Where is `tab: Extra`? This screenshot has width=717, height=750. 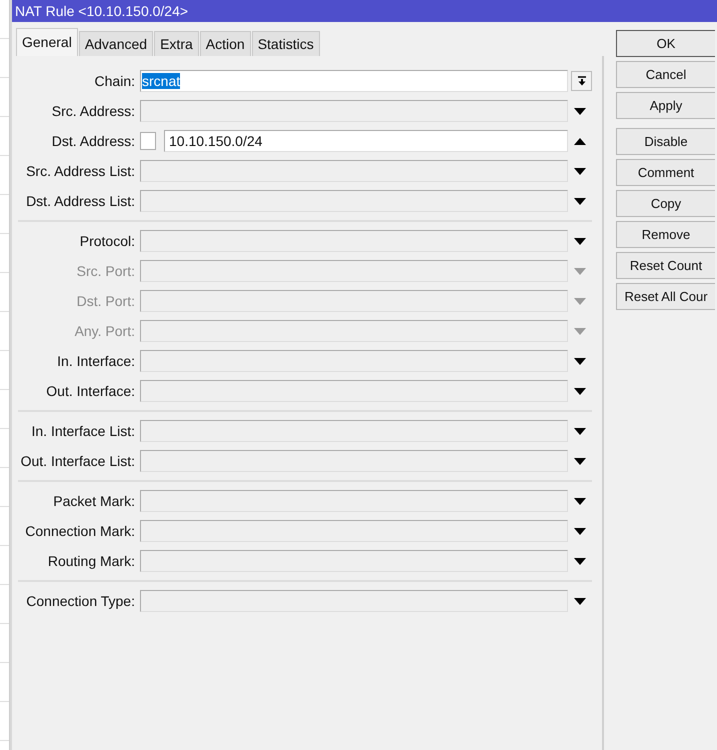
tab: Extra is located at coordinates (176, 43).